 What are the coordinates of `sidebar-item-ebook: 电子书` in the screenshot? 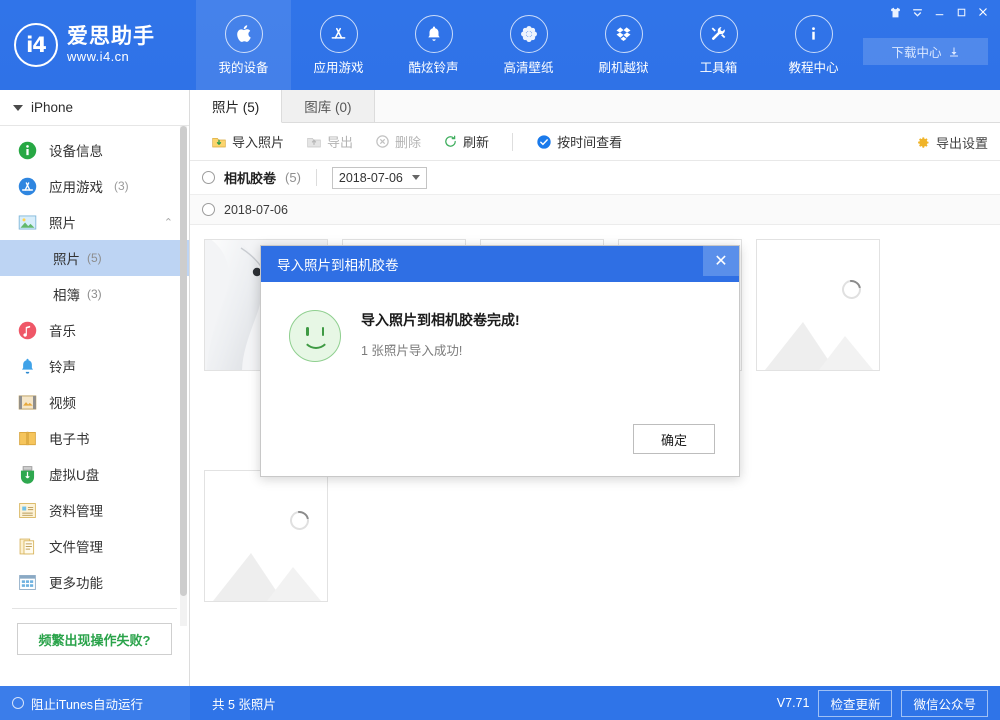 It's located at (94, 438).